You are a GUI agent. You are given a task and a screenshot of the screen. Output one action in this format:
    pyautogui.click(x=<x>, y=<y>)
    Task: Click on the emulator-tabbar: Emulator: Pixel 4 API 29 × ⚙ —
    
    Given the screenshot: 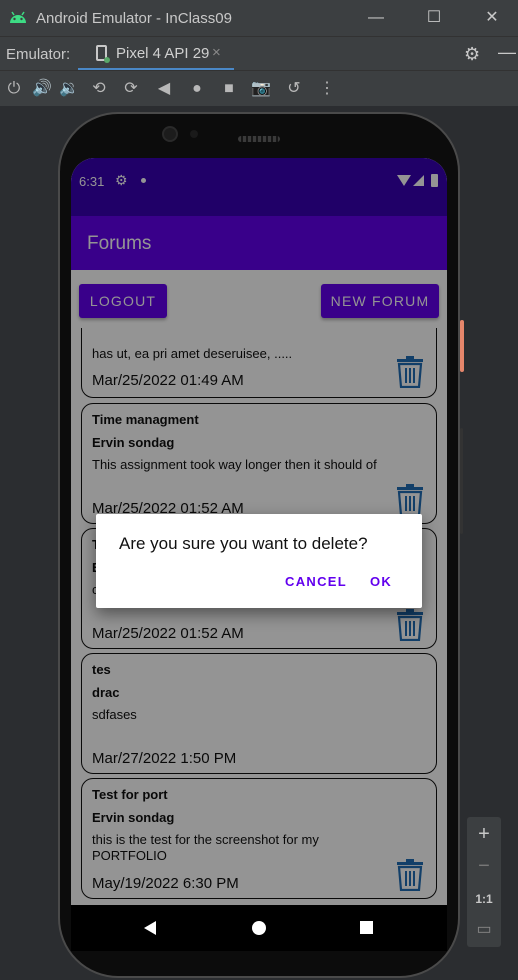 What is the action you would take?
    pyautogui.click(x=259, y=53)
    